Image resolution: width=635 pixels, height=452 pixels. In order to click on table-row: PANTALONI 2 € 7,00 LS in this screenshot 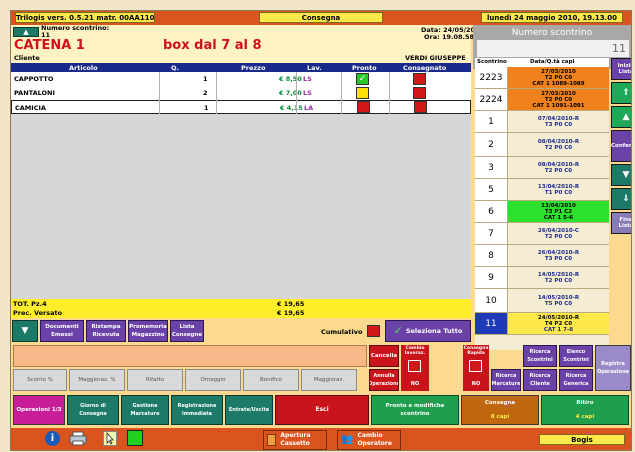, I will do `click(241, 93)`.